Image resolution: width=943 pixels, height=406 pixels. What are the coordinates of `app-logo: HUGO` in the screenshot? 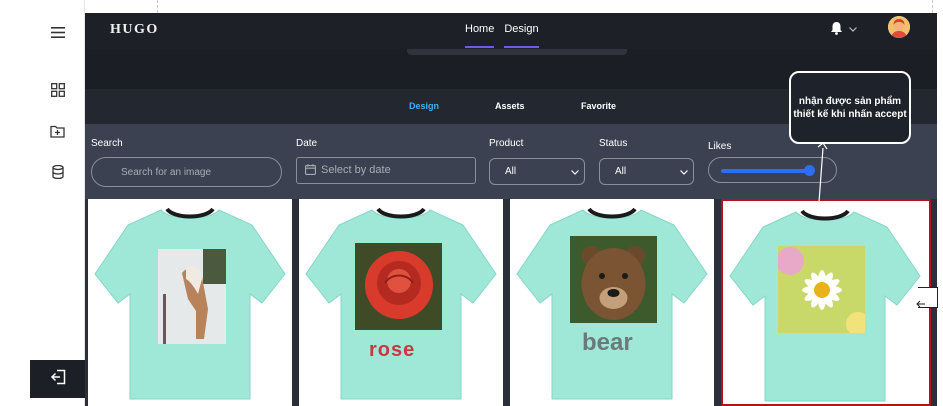 It's located at (134, 30).